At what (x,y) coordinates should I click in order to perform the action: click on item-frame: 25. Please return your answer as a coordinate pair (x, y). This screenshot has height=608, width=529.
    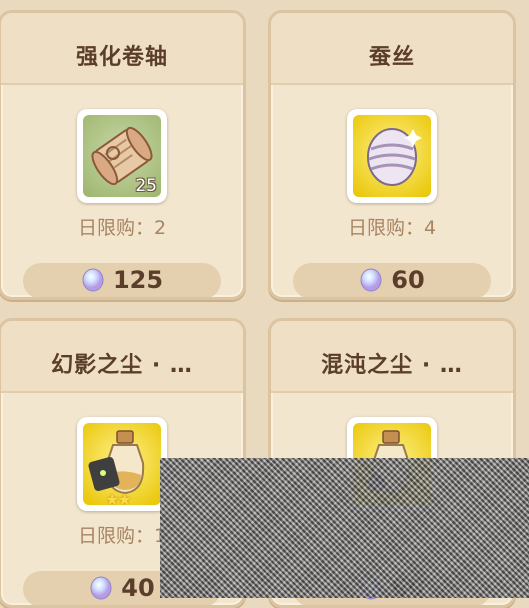
    Looking at the image, I should click on (122, 156).